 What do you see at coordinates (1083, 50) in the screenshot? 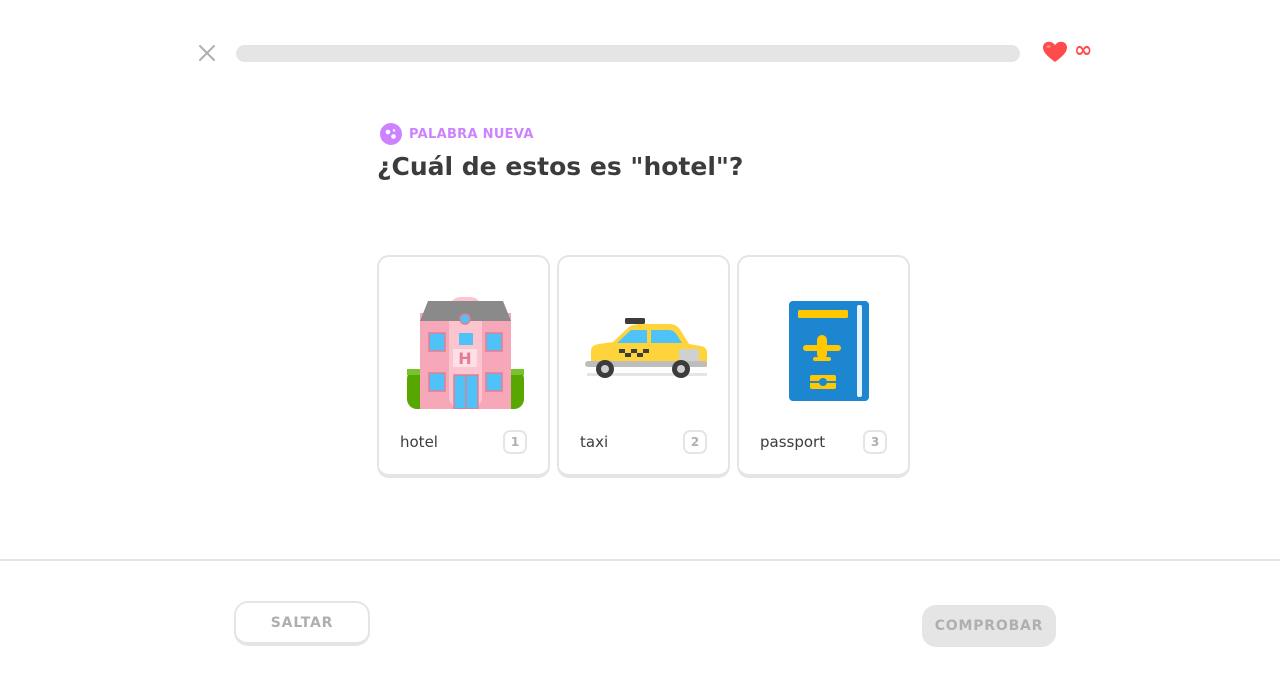
I see `hearts-count: ∞` at bounding box center [1083, 50].